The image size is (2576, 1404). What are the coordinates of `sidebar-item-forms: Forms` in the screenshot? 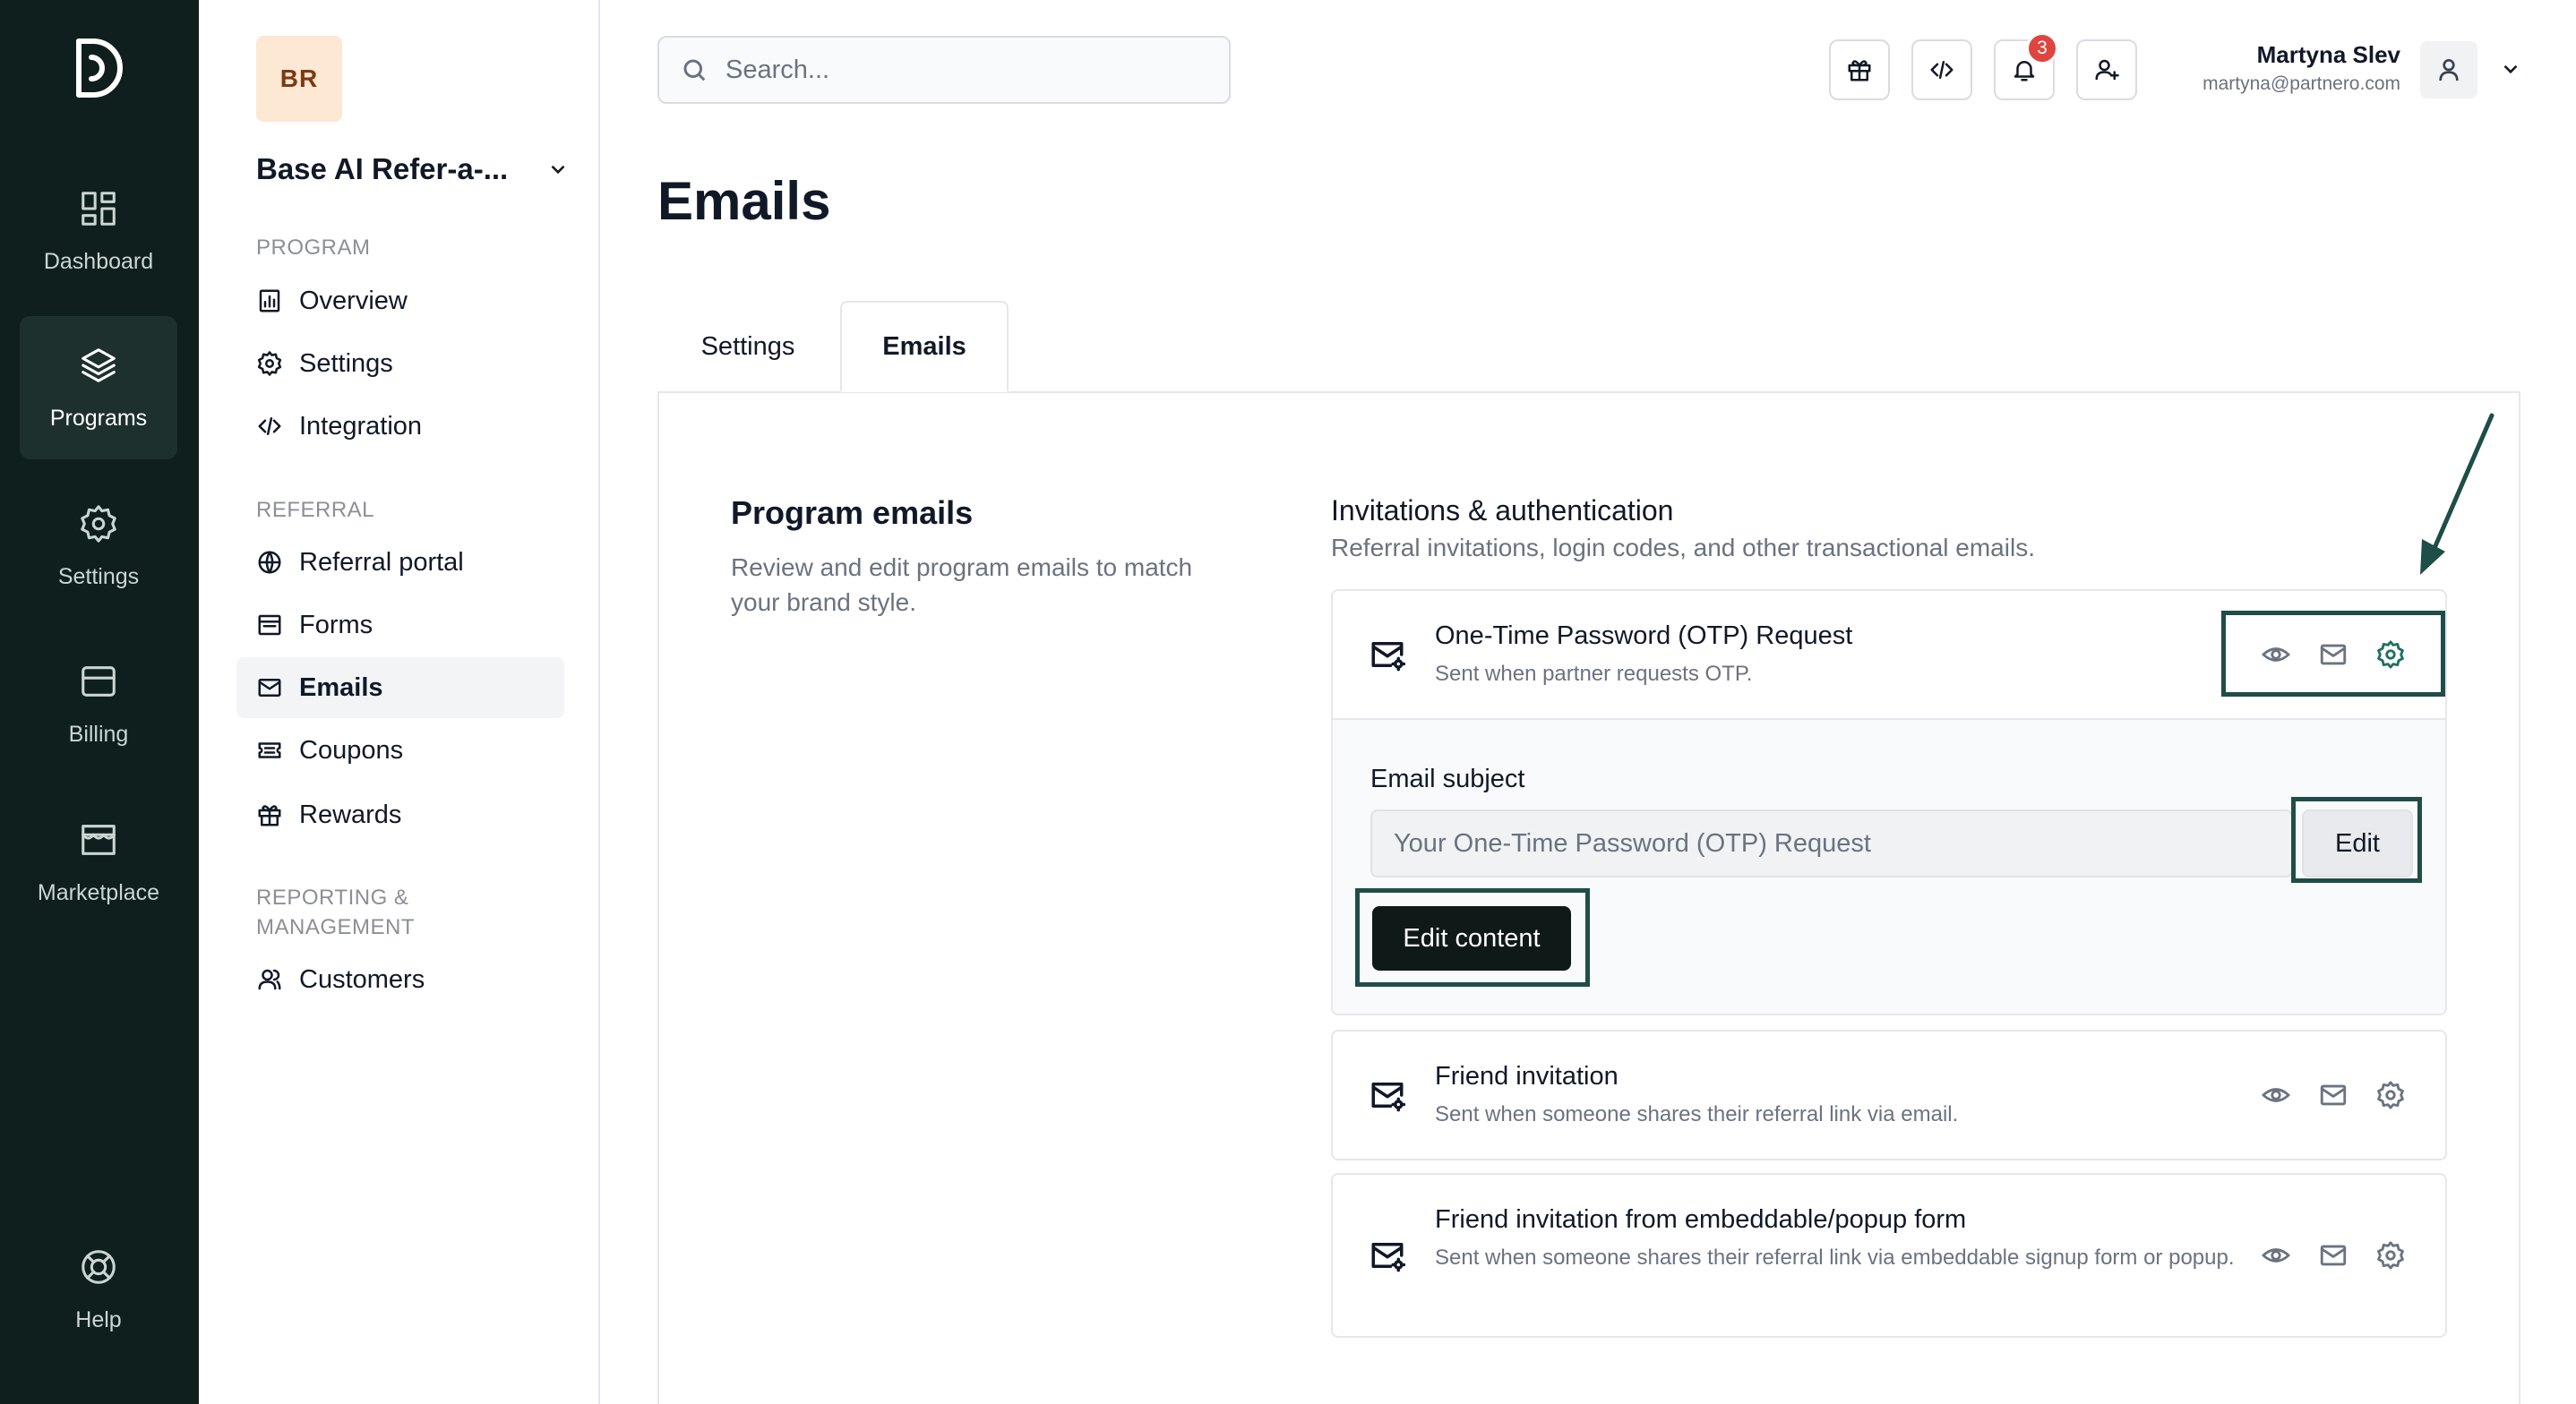 It's located at (400, 625).